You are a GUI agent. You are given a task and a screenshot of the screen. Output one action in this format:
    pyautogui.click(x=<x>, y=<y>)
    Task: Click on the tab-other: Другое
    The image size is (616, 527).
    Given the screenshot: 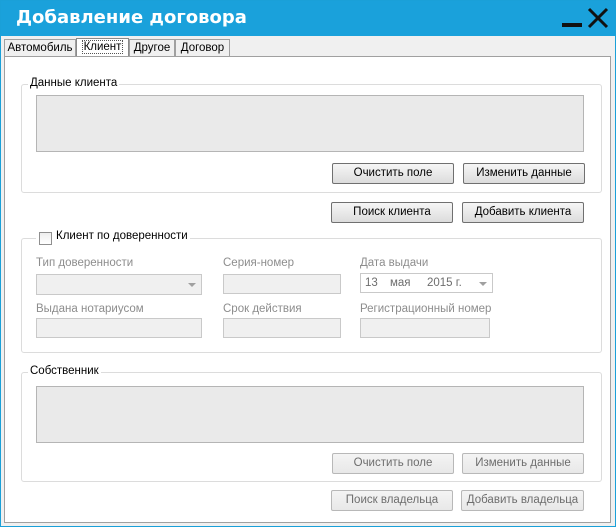 What is the action you would take?
    pyautogui.click(x=152, y=47)
    